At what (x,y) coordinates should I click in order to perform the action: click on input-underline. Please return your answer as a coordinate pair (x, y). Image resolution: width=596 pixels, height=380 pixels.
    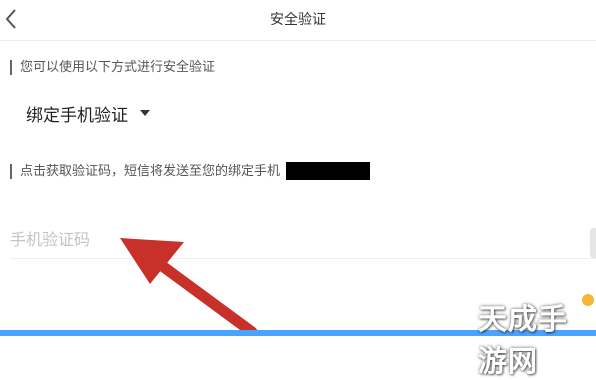
    Looking at the image, I should click on (303, 258).